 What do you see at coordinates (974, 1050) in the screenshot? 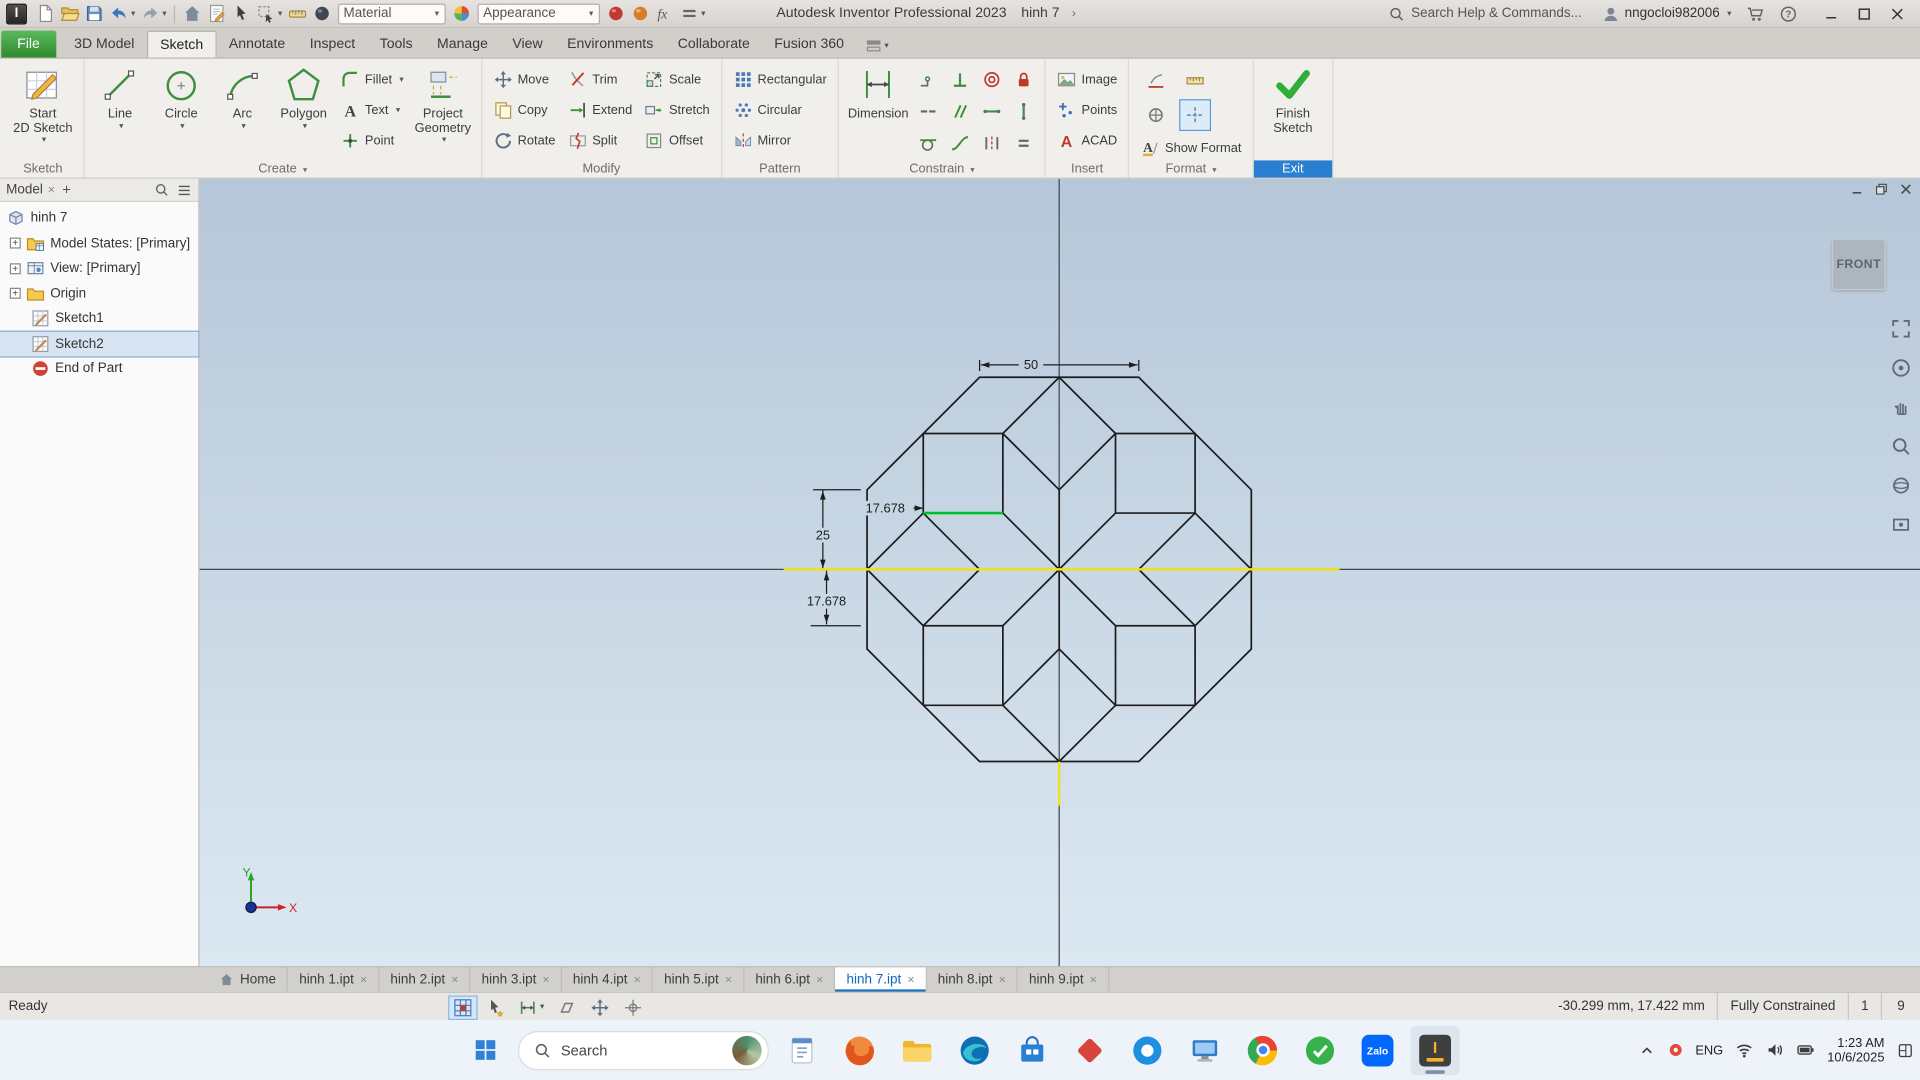
I see `taskbar-app-edge` at bounding box center [974, 1050].